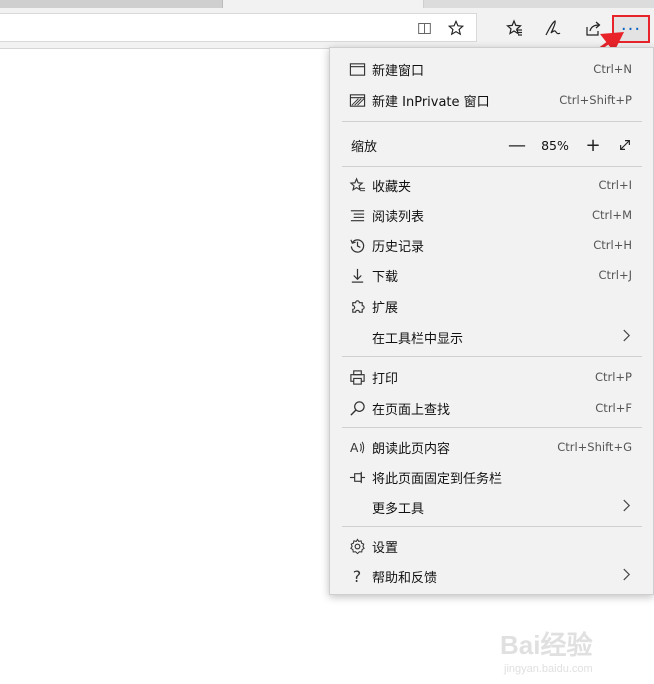 The image size is (654, 684). I want to click on menu-label: 历史记录, so click(398, 247).